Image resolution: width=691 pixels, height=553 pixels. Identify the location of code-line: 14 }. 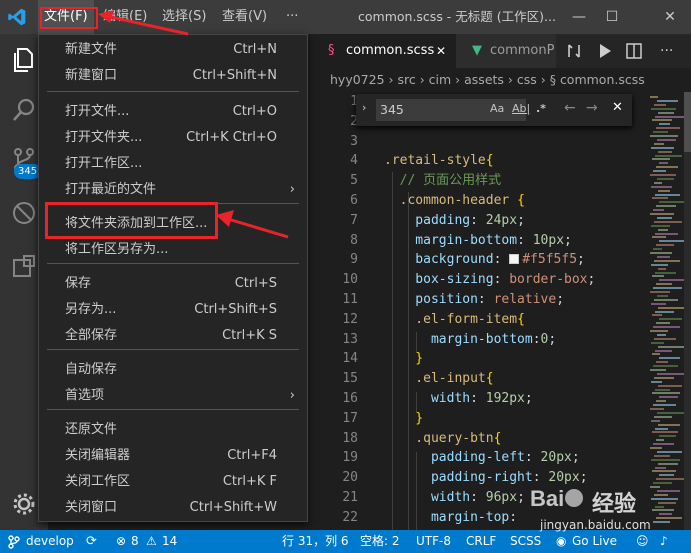
(478, 359).